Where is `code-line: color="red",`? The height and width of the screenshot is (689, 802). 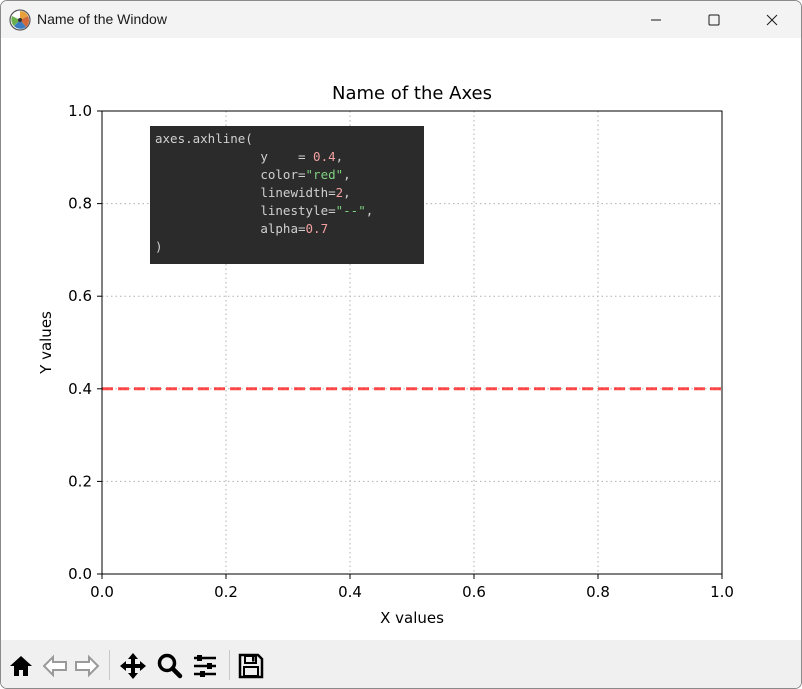 code-line: color="red", is located at coordinates (289, 175).